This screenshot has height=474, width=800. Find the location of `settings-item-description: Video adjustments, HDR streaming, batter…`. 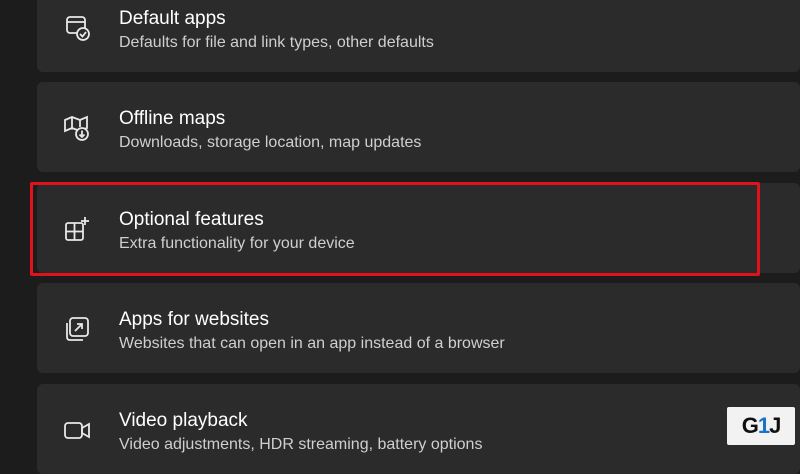

settings-item-description: Video adjustments, HDR streaming, batter… is located at coordinates (301, 444).